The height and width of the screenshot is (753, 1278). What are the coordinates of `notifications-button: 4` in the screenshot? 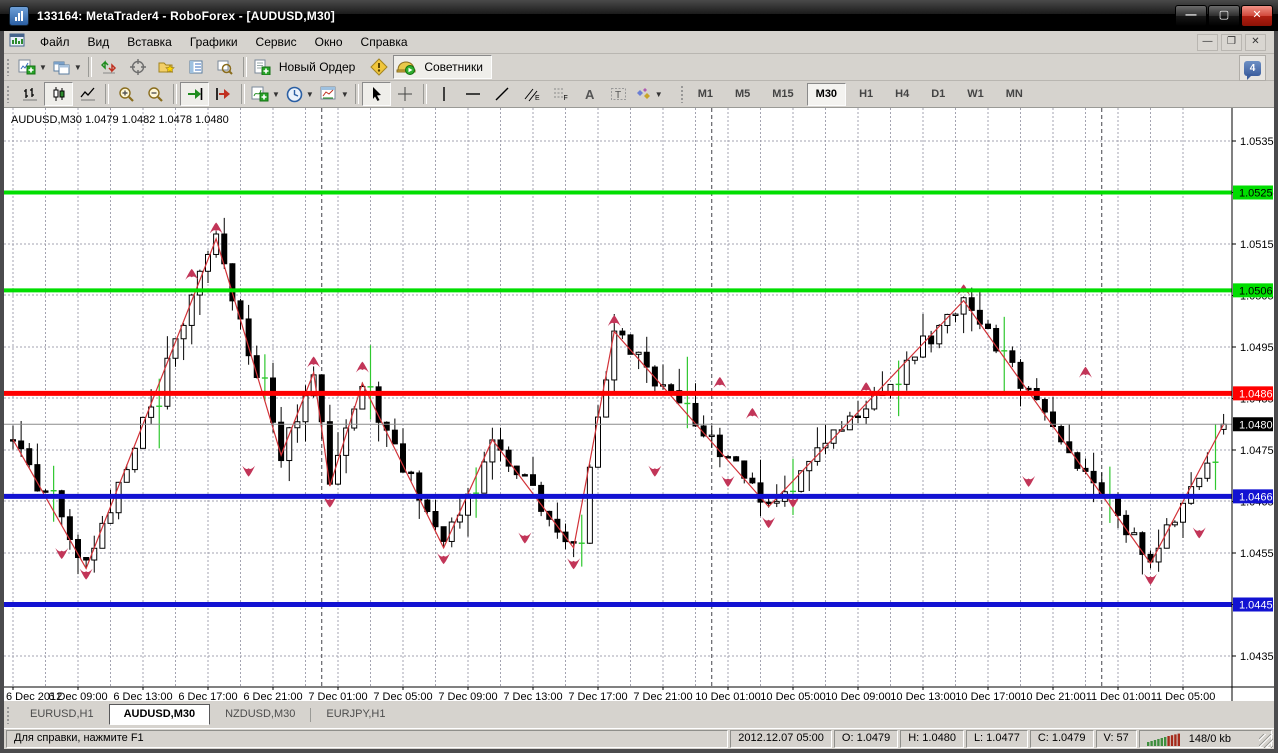 It's located at (1252, 68).